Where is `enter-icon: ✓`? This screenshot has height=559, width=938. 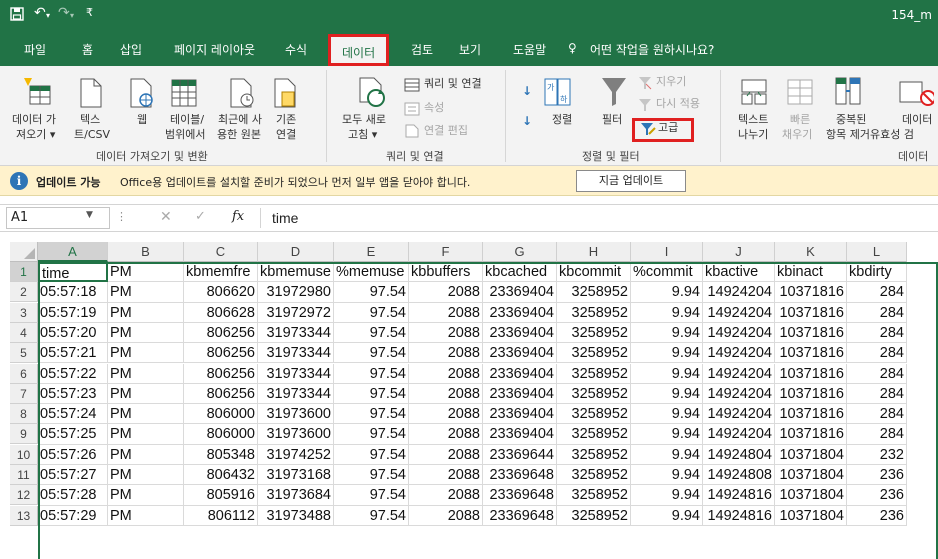 enter-icon: ✓ is located at coordinates (200, 216).